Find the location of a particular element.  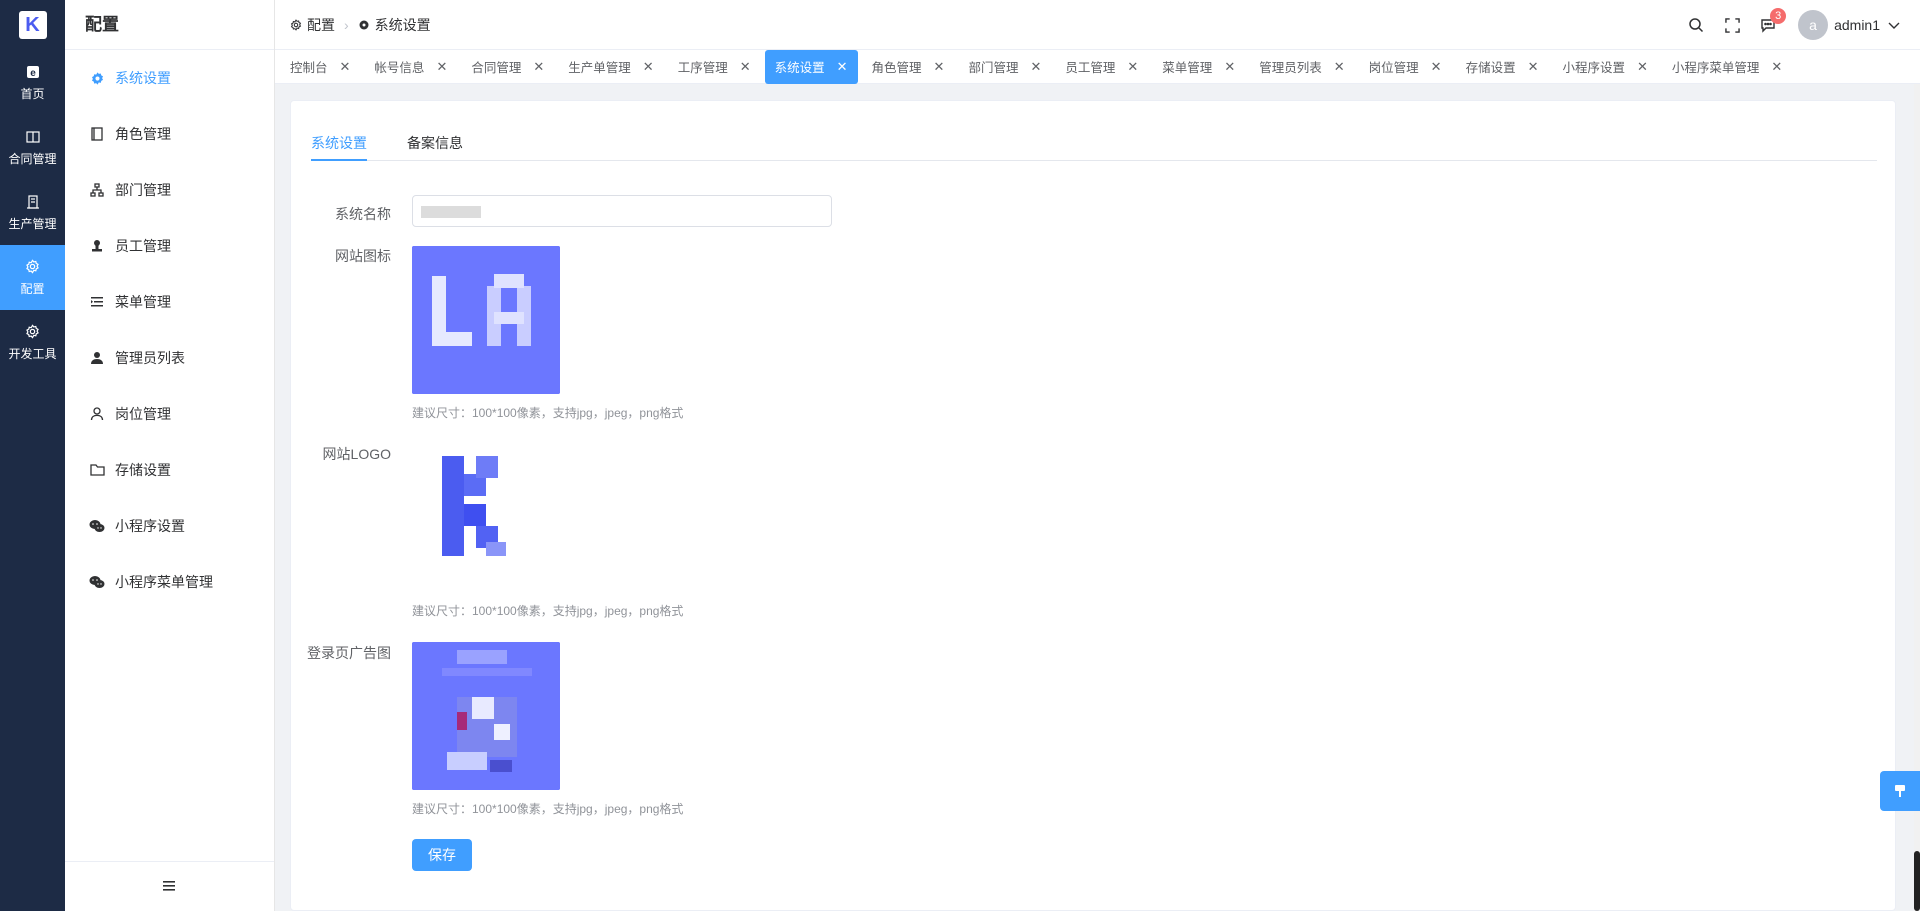

avatar: a is located at coordinates (1813, 25).